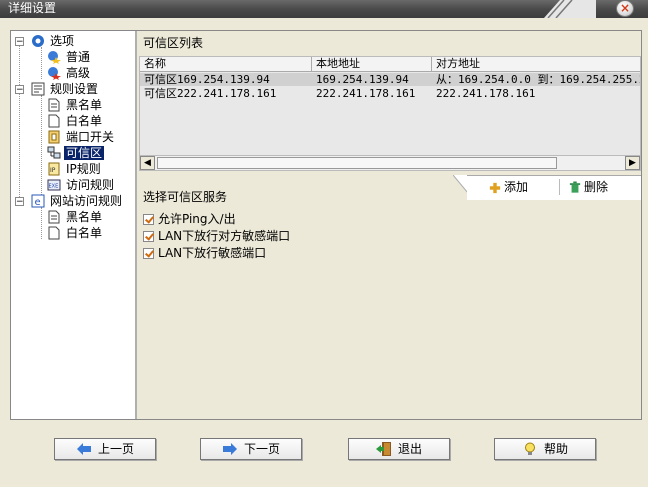  What do you see at coordinates (19, 202) in the screenshot?
I see `web-rules-expander: −` at bounding box center [19, 202].